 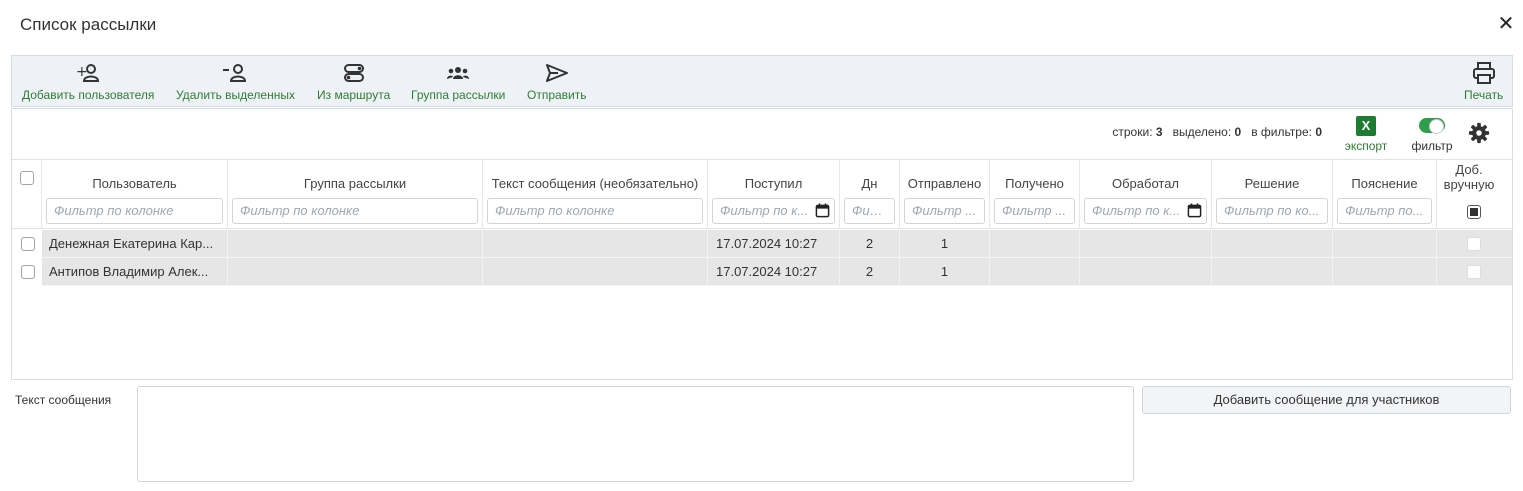 What do you see at coordinates (1217, 132) in the screenshot?
I see `grid-stats: строки: 3 выделено: 0 в фильтре: 0` at bounding box center [1217, 132].